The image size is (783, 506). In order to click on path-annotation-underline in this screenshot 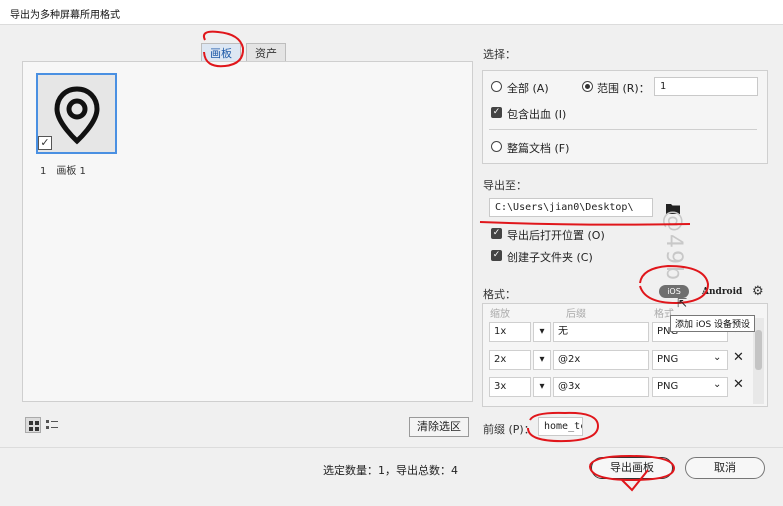, I will do `click(585, 223)`.